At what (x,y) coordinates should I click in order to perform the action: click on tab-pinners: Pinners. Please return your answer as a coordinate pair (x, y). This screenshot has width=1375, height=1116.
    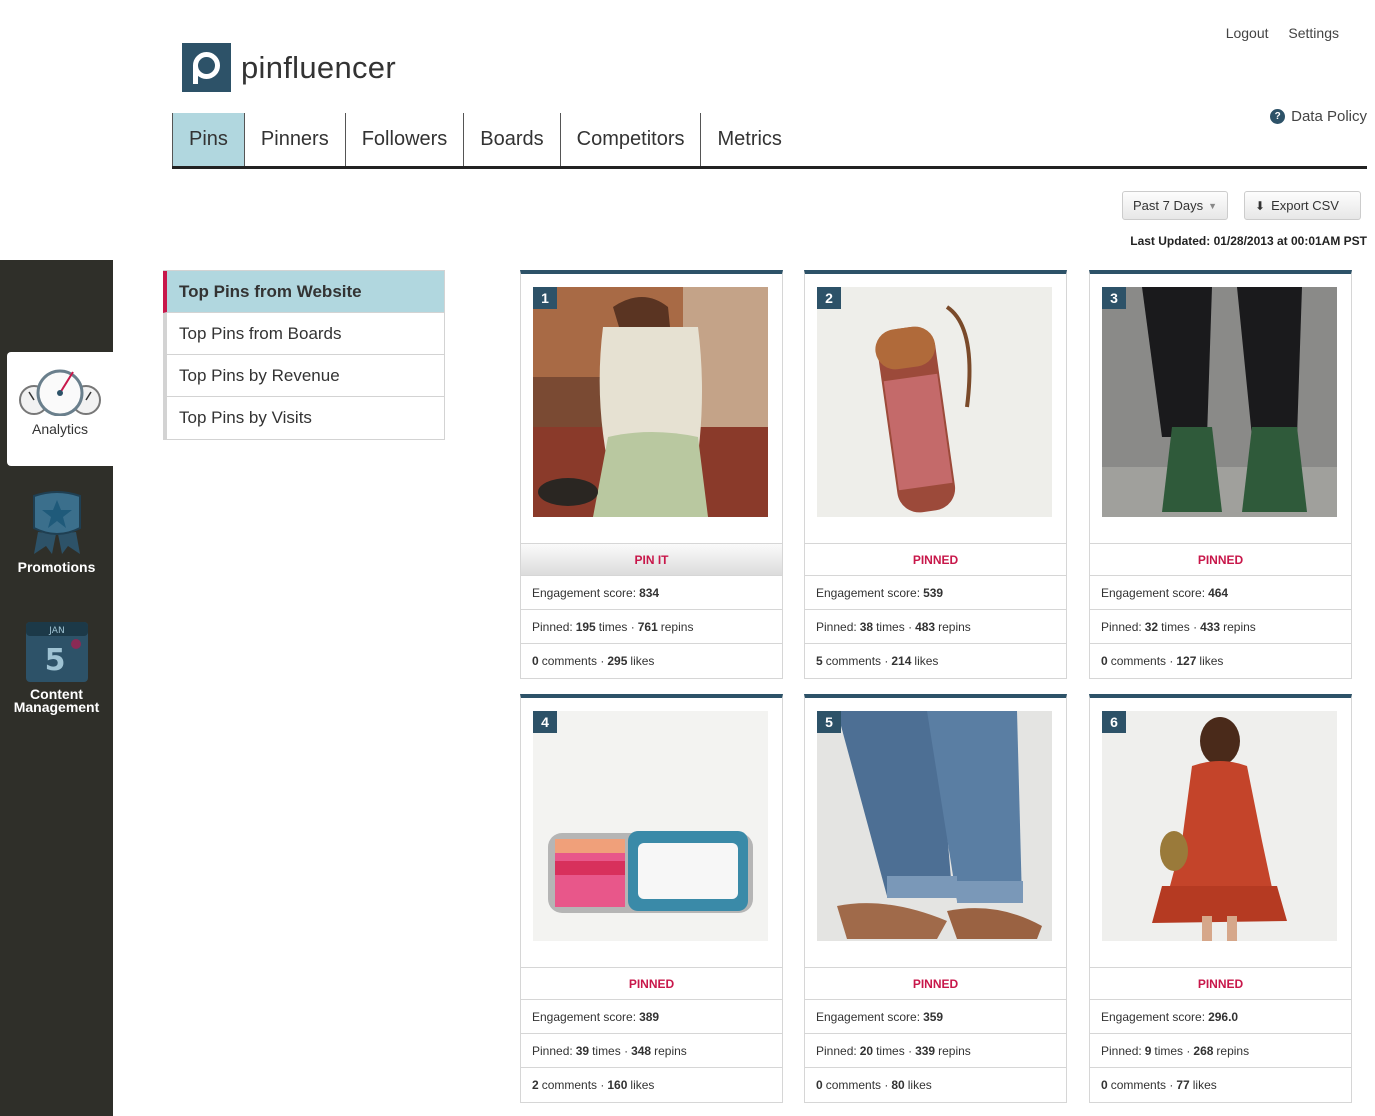
    Looking at the image, I should click on (295, 139).